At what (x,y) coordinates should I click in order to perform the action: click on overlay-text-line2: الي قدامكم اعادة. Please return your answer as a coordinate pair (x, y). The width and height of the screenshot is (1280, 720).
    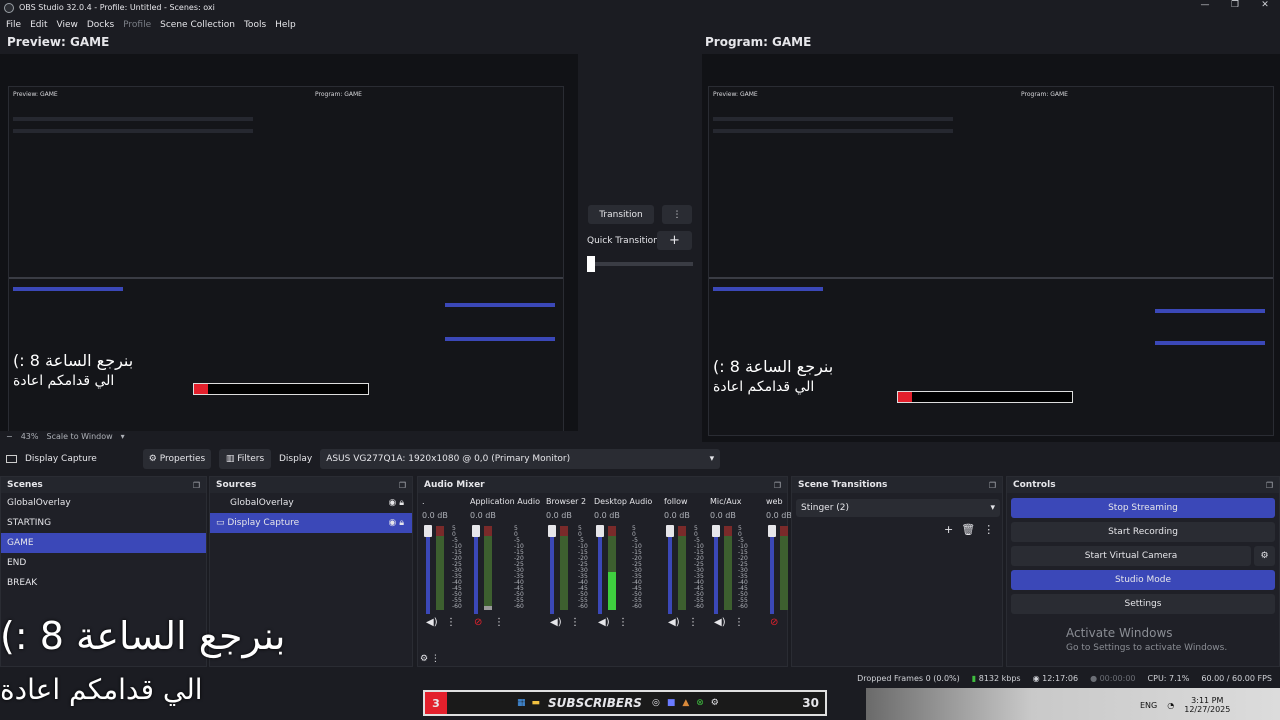
    Looking at the image, I should click on (101, 689).